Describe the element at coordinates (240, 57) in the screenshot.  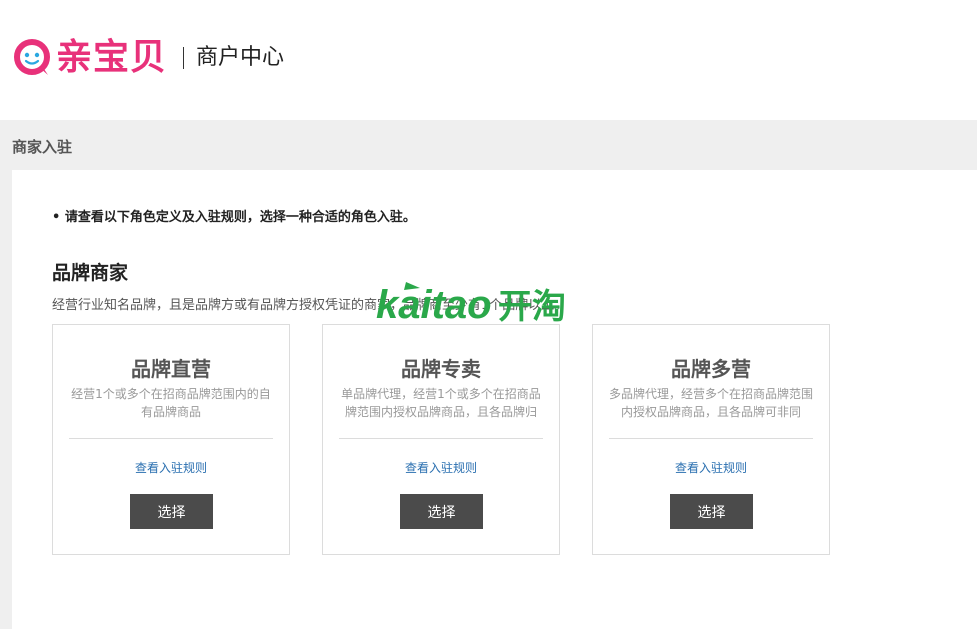
I see `header-subtitle: 商户中心` at that location.